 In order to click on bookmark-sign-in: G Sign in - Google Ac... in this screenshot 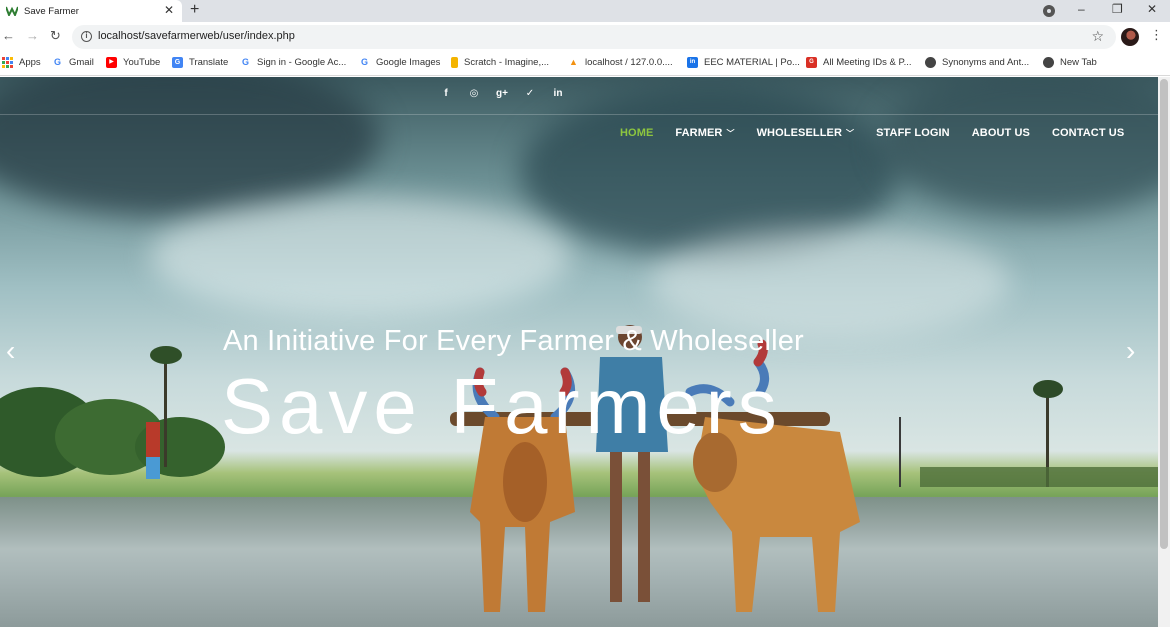, I will do `click(293, 62)`.